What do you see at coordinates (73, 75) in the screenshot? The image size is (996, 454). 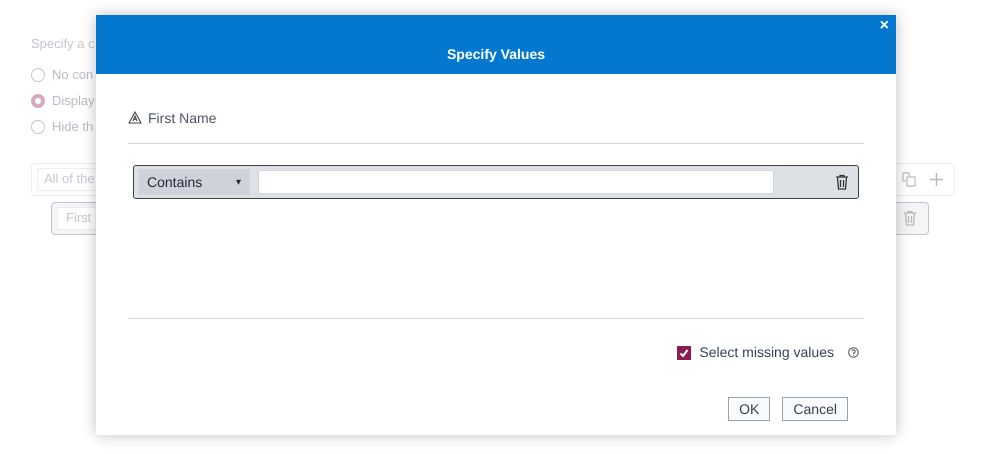 I see `radio-label: No con` at bounding box center [73, 75].